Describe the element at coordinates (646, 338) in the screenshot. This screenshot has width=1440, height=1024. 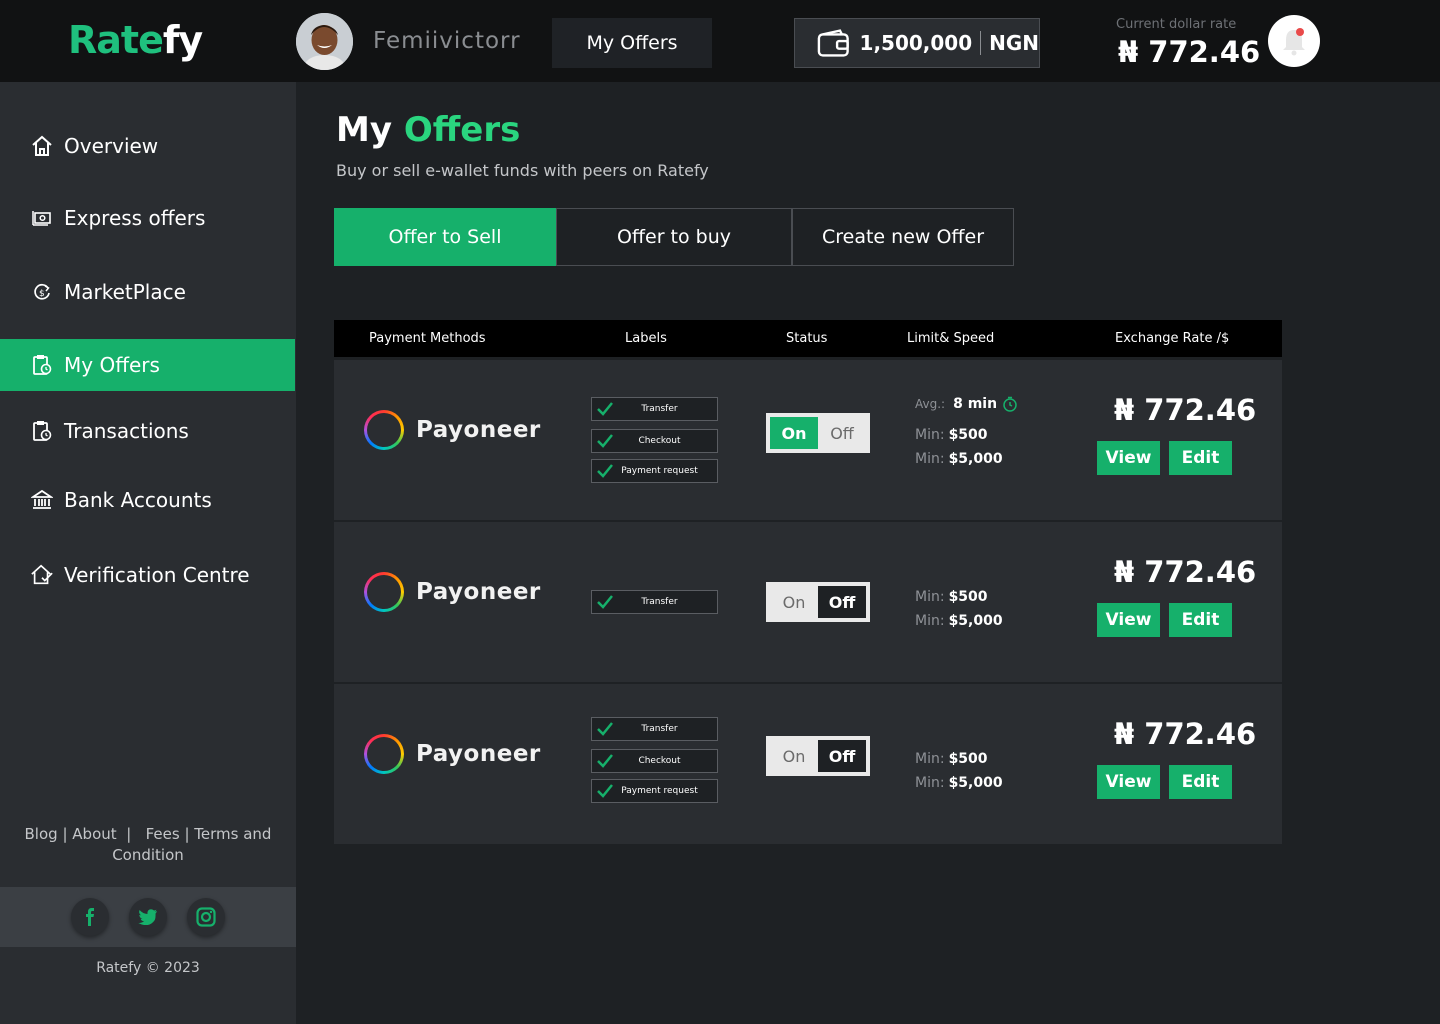
I see `column-header-labels: Labels` at that location.